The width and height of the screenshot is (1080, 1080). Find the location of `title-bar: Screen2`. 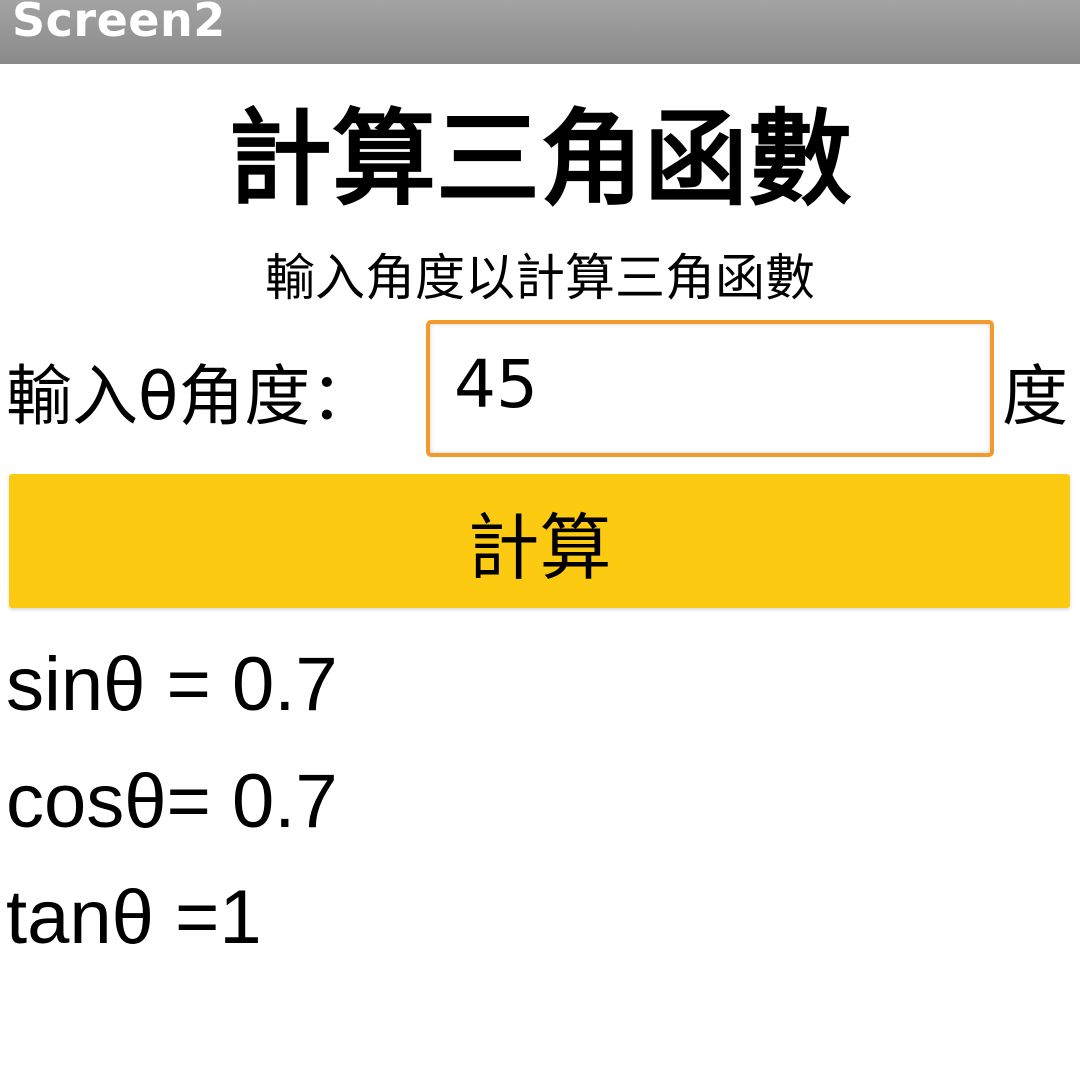

title-bar: Screen2 is located at coordinates (540, 32).